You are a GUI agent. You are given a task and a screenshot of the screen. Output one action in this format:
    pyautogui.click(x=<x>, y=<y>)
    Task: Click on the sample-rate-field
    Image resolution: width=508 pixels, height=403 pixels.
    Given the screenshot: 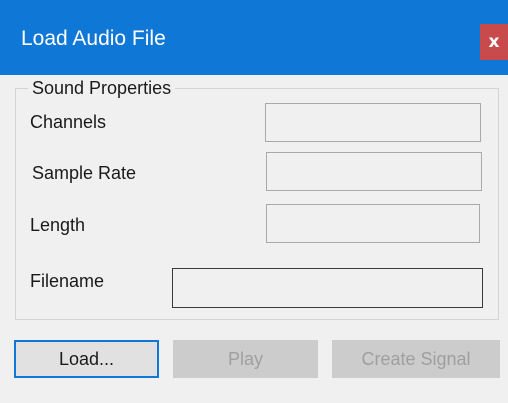 What is the action you would take?
    pyautogui.click(x=374, y=171)
    